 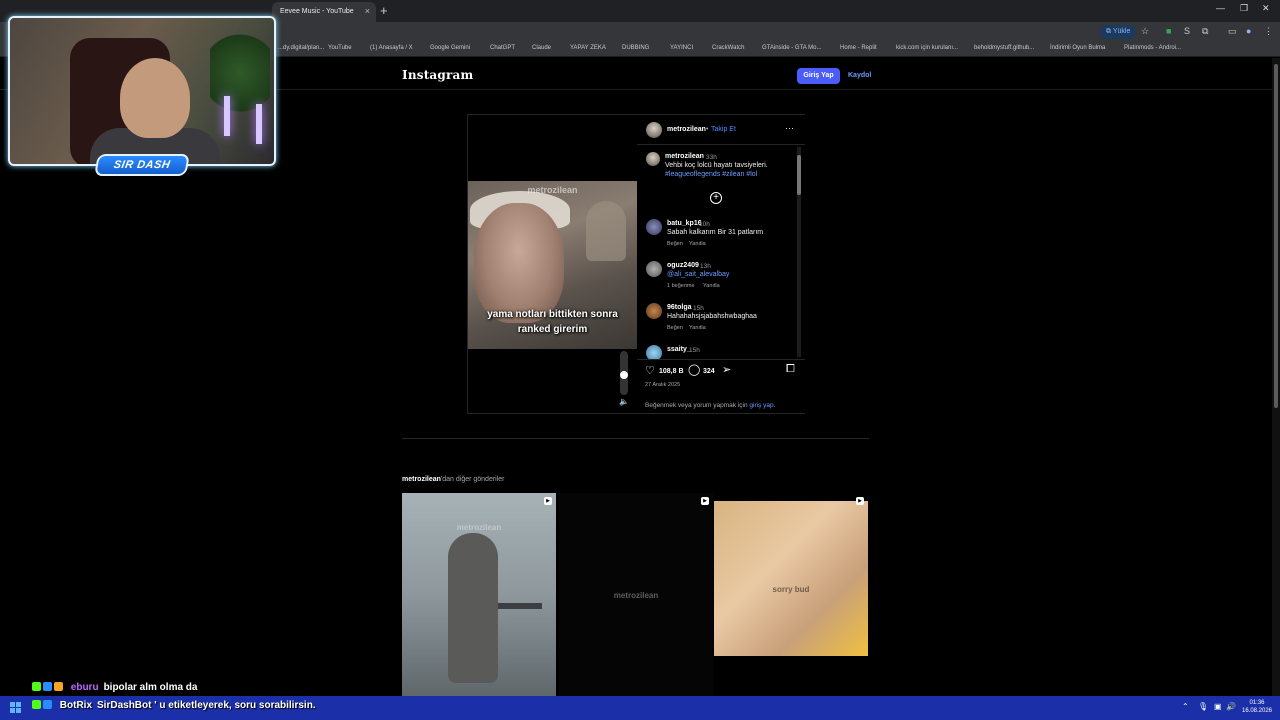 I want to click on thumbnail-watermark: metrozilean, so click(x=636, y=595).